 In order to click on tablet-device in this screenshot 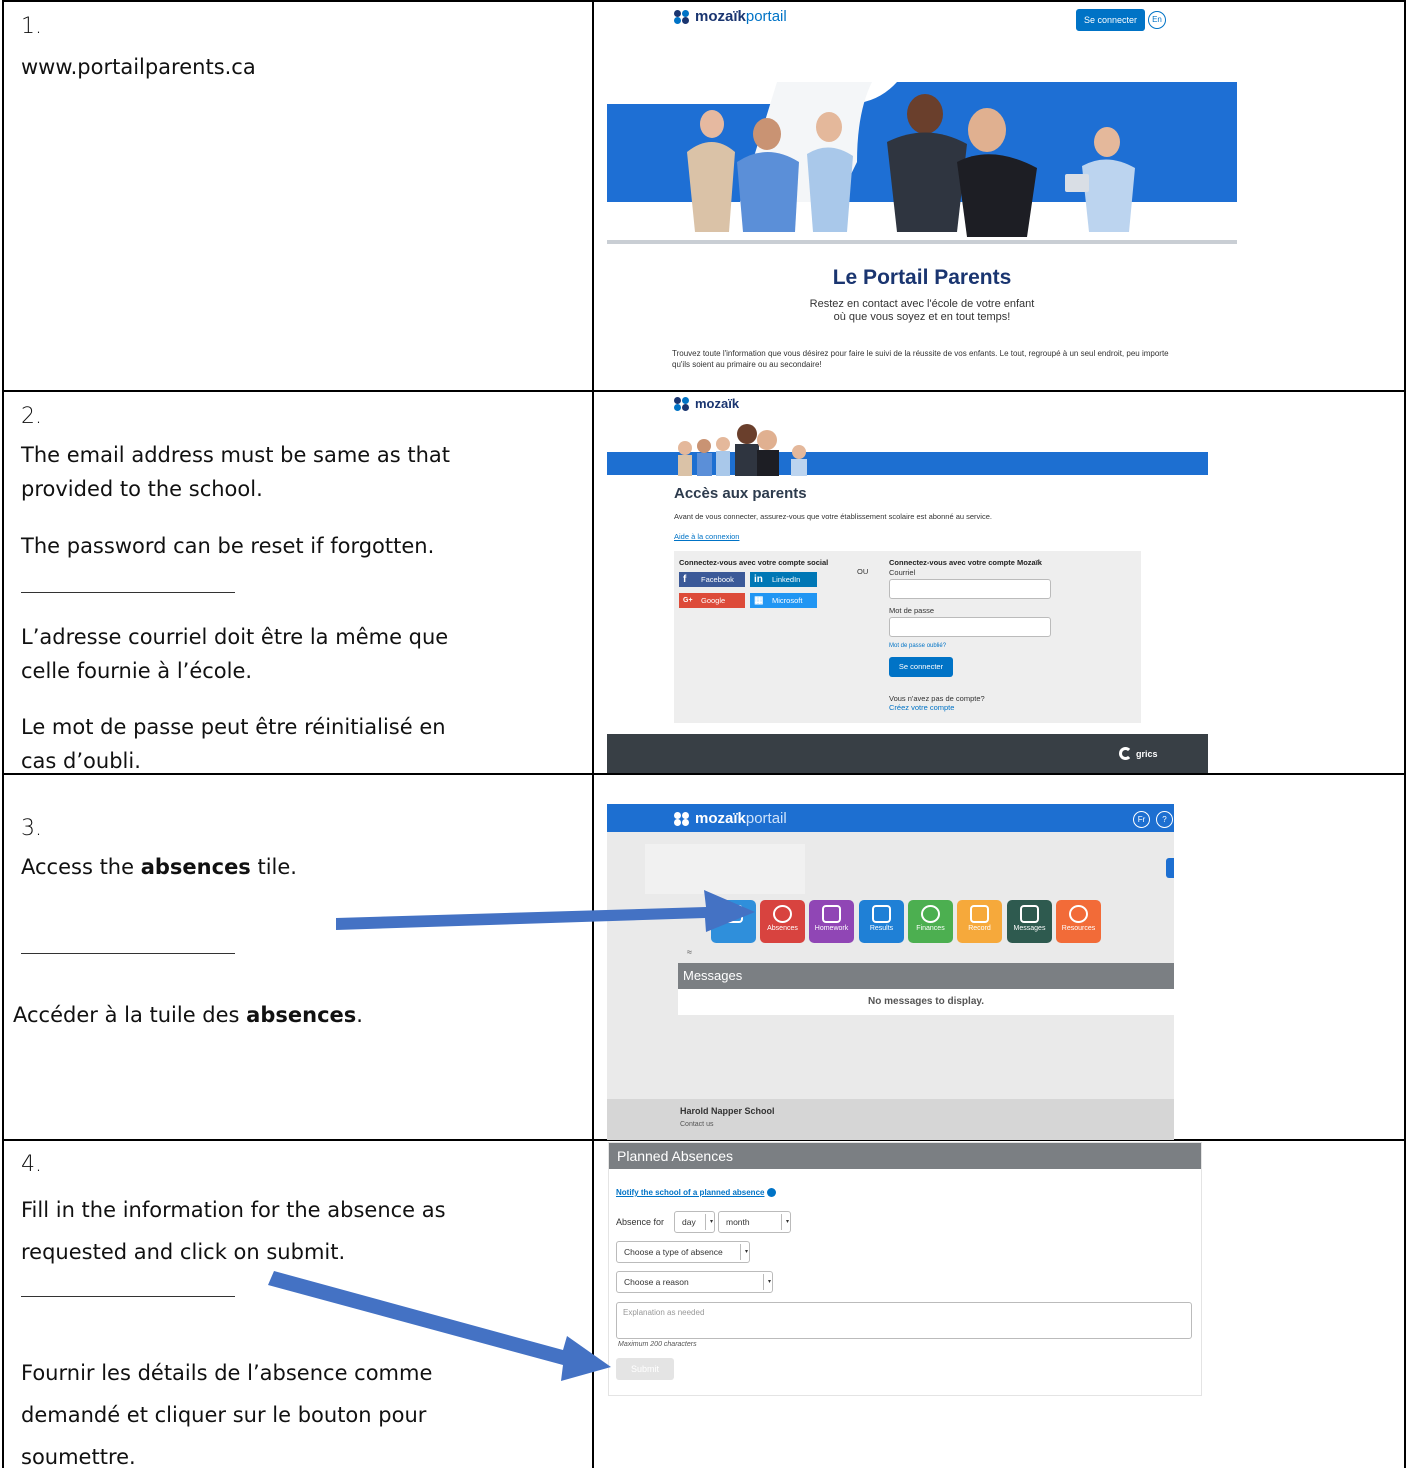, I will do `click(1077, 183)`.